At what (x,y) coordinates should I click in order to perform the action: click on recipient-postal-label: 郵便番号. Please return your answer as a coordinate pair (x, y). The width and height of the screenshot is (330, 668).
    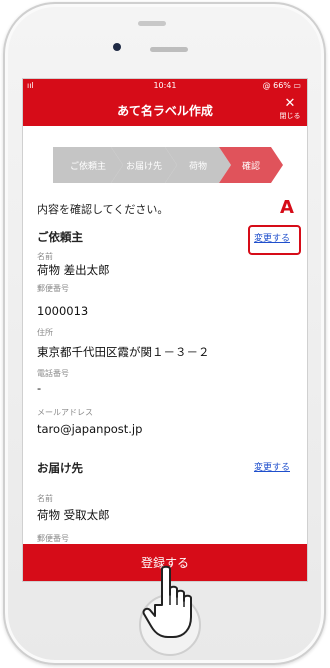
    Looking at the image, I should click on (53, 538).